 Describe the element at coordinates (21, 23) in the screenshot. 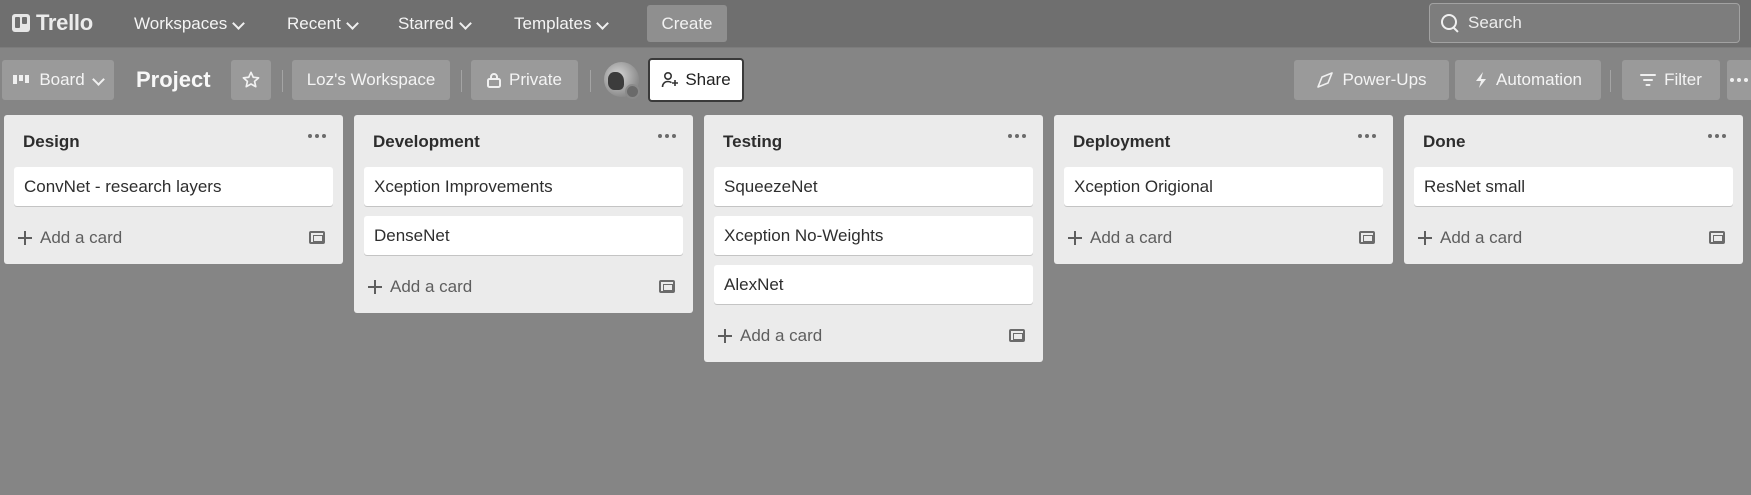

I see `trello-logo-icon` at that location.